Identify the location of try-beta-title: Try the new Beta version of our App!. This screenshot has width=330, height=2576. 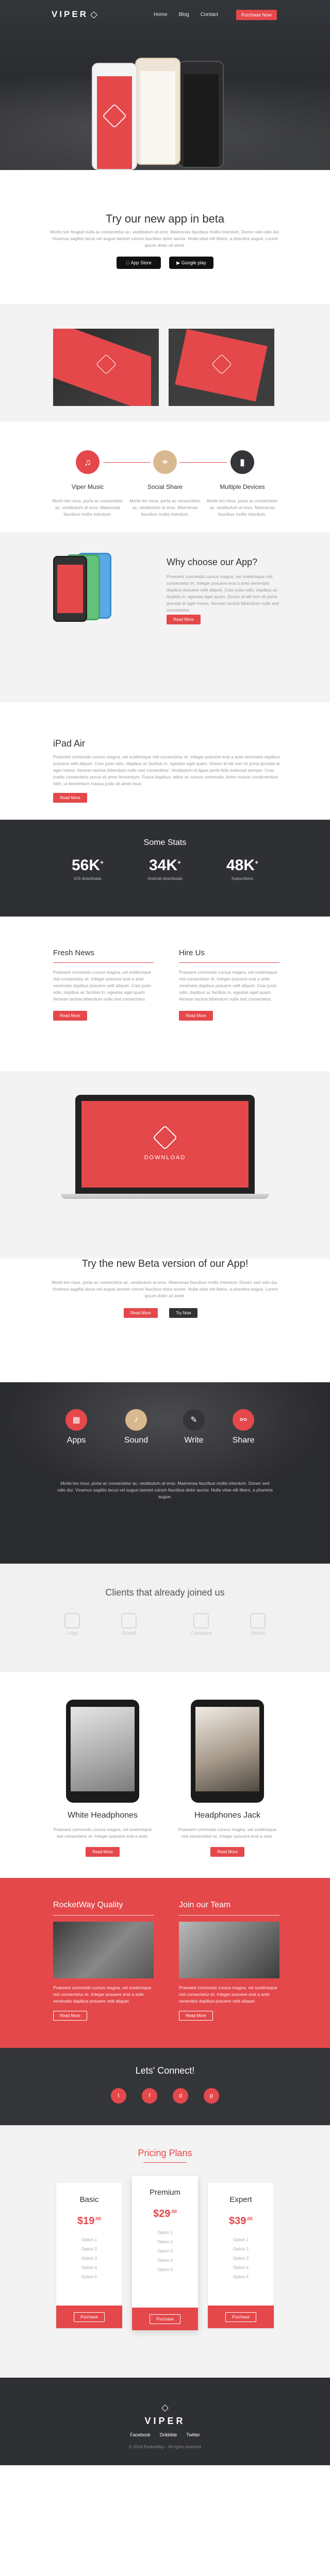
(165, 1264).